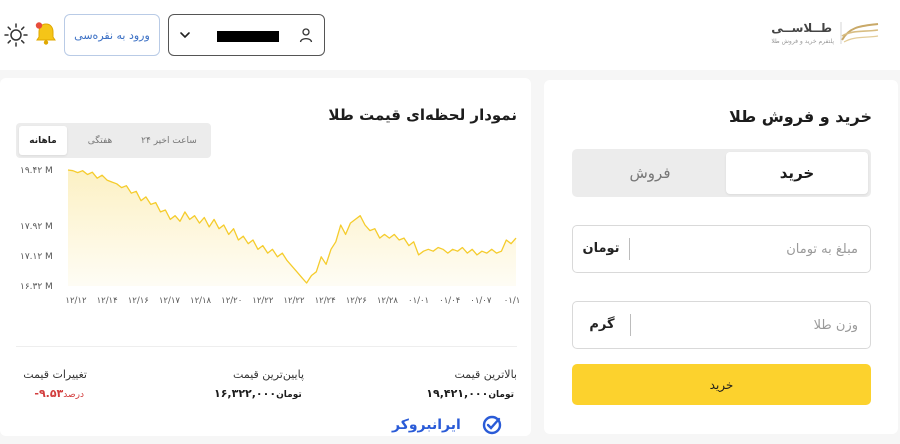 The image size is (900, 444). I want to click on x-tick-label: ۱۲/۲۸, so click(388, 301).